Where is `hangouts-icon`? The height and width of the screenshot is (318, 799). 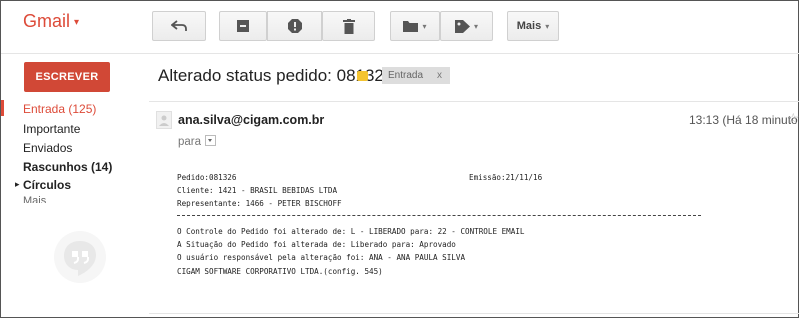
hangouts-icon is located at coordinates (80, 257).